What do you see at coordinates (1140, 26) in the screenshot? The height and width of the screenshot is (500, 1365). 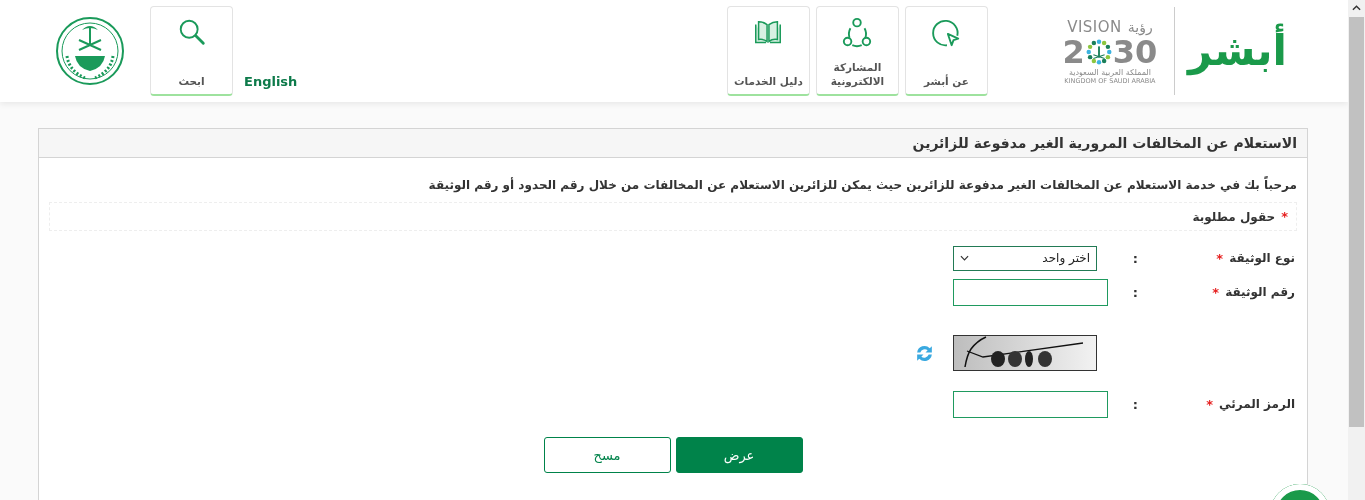 I see `vision-logo-arabic: رؤية` at bounding box center [1140, 26].